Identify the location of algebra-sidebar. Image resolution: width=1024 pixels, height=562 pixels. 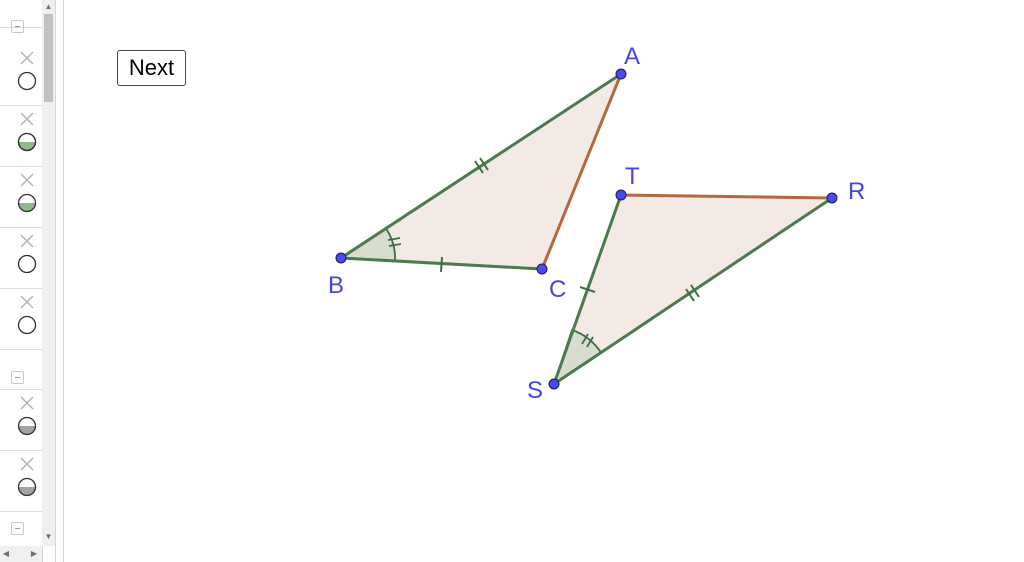
(21, 281).